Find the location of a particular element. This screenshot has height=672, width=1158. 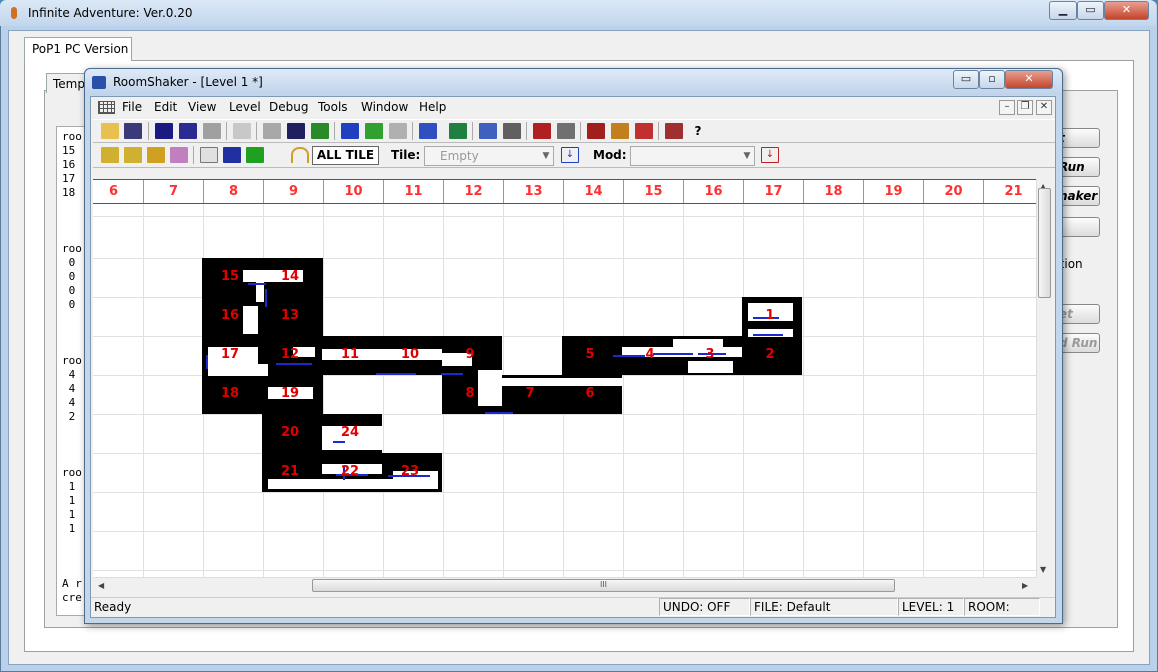

room-number: 16 is located at coordinates (230, 316).